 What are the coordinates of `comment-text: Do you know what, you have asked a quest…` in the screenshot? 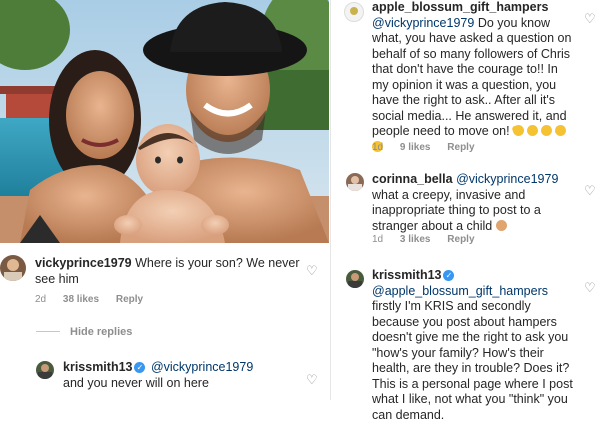 It's located at (472, 77).